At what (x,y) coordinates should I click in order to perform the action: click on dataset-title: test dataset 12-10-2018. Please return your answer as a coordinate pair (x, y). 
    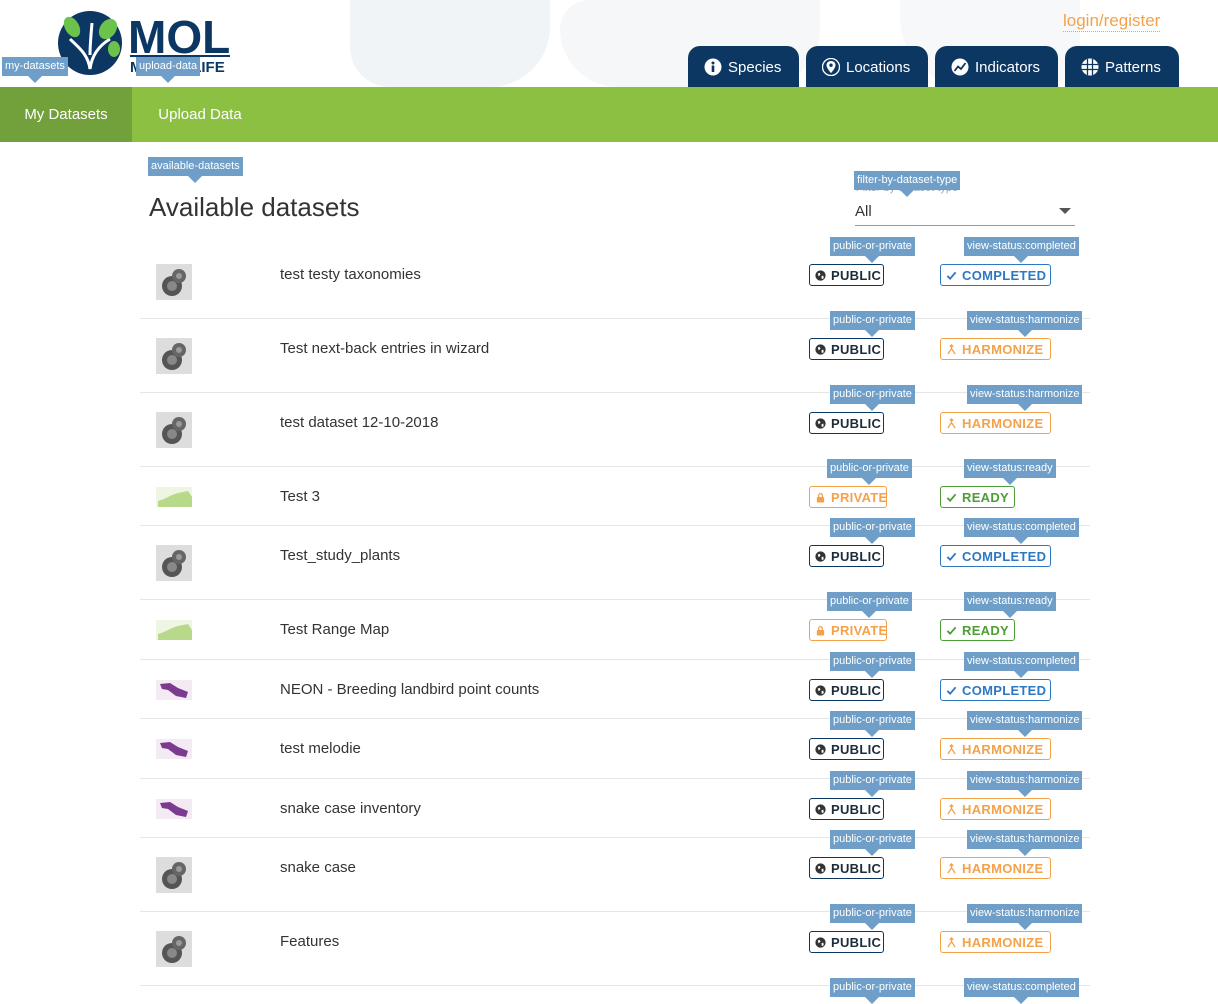
    Looking at the image, I should click on (359, 422).